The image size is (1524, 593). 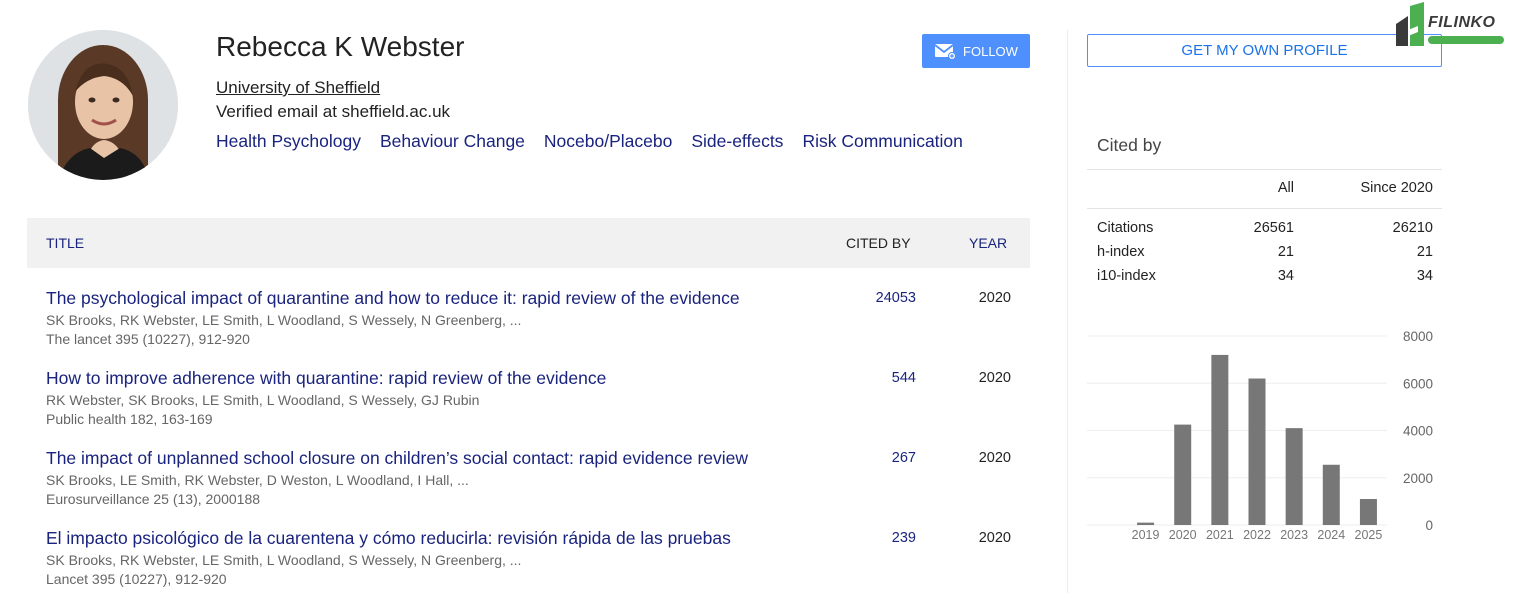 I want to click on follow-button: FOLLOW, so click(x=976, y=51).